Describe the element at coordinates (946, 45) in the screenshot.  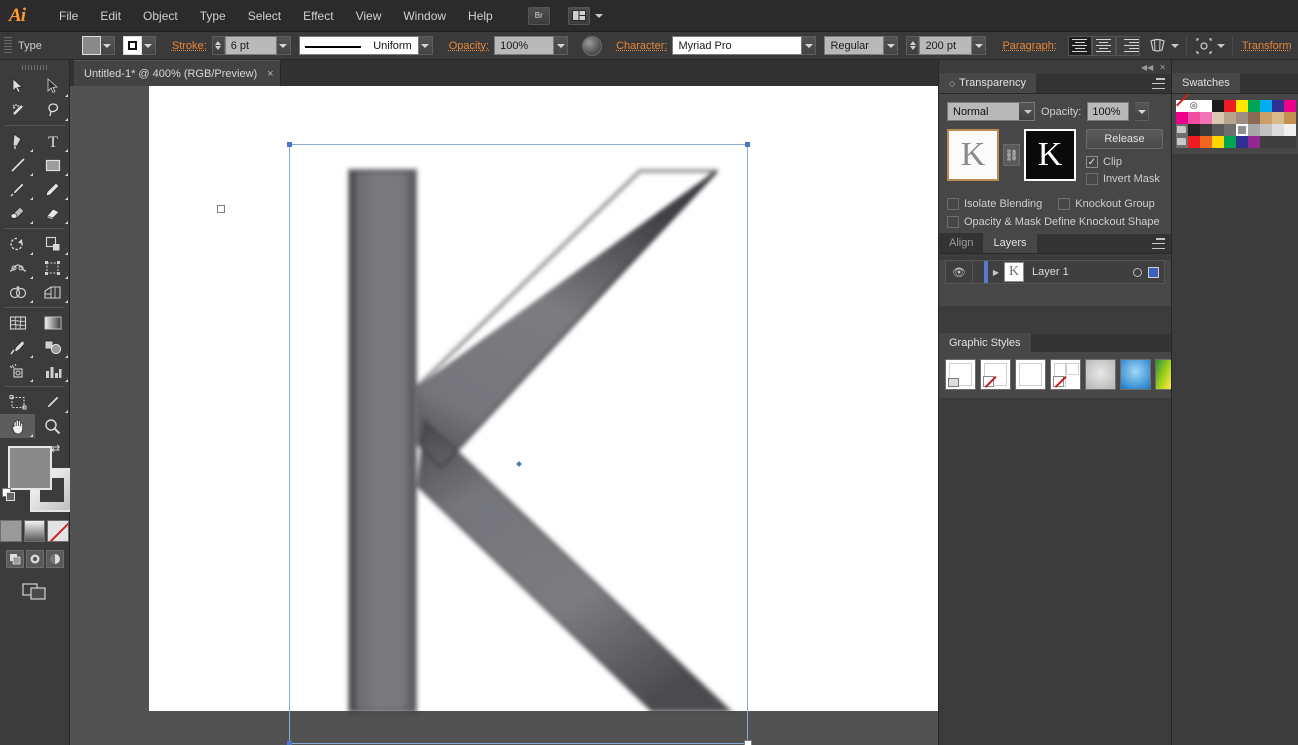
I see `font-size-field: 200 pt` at that location.